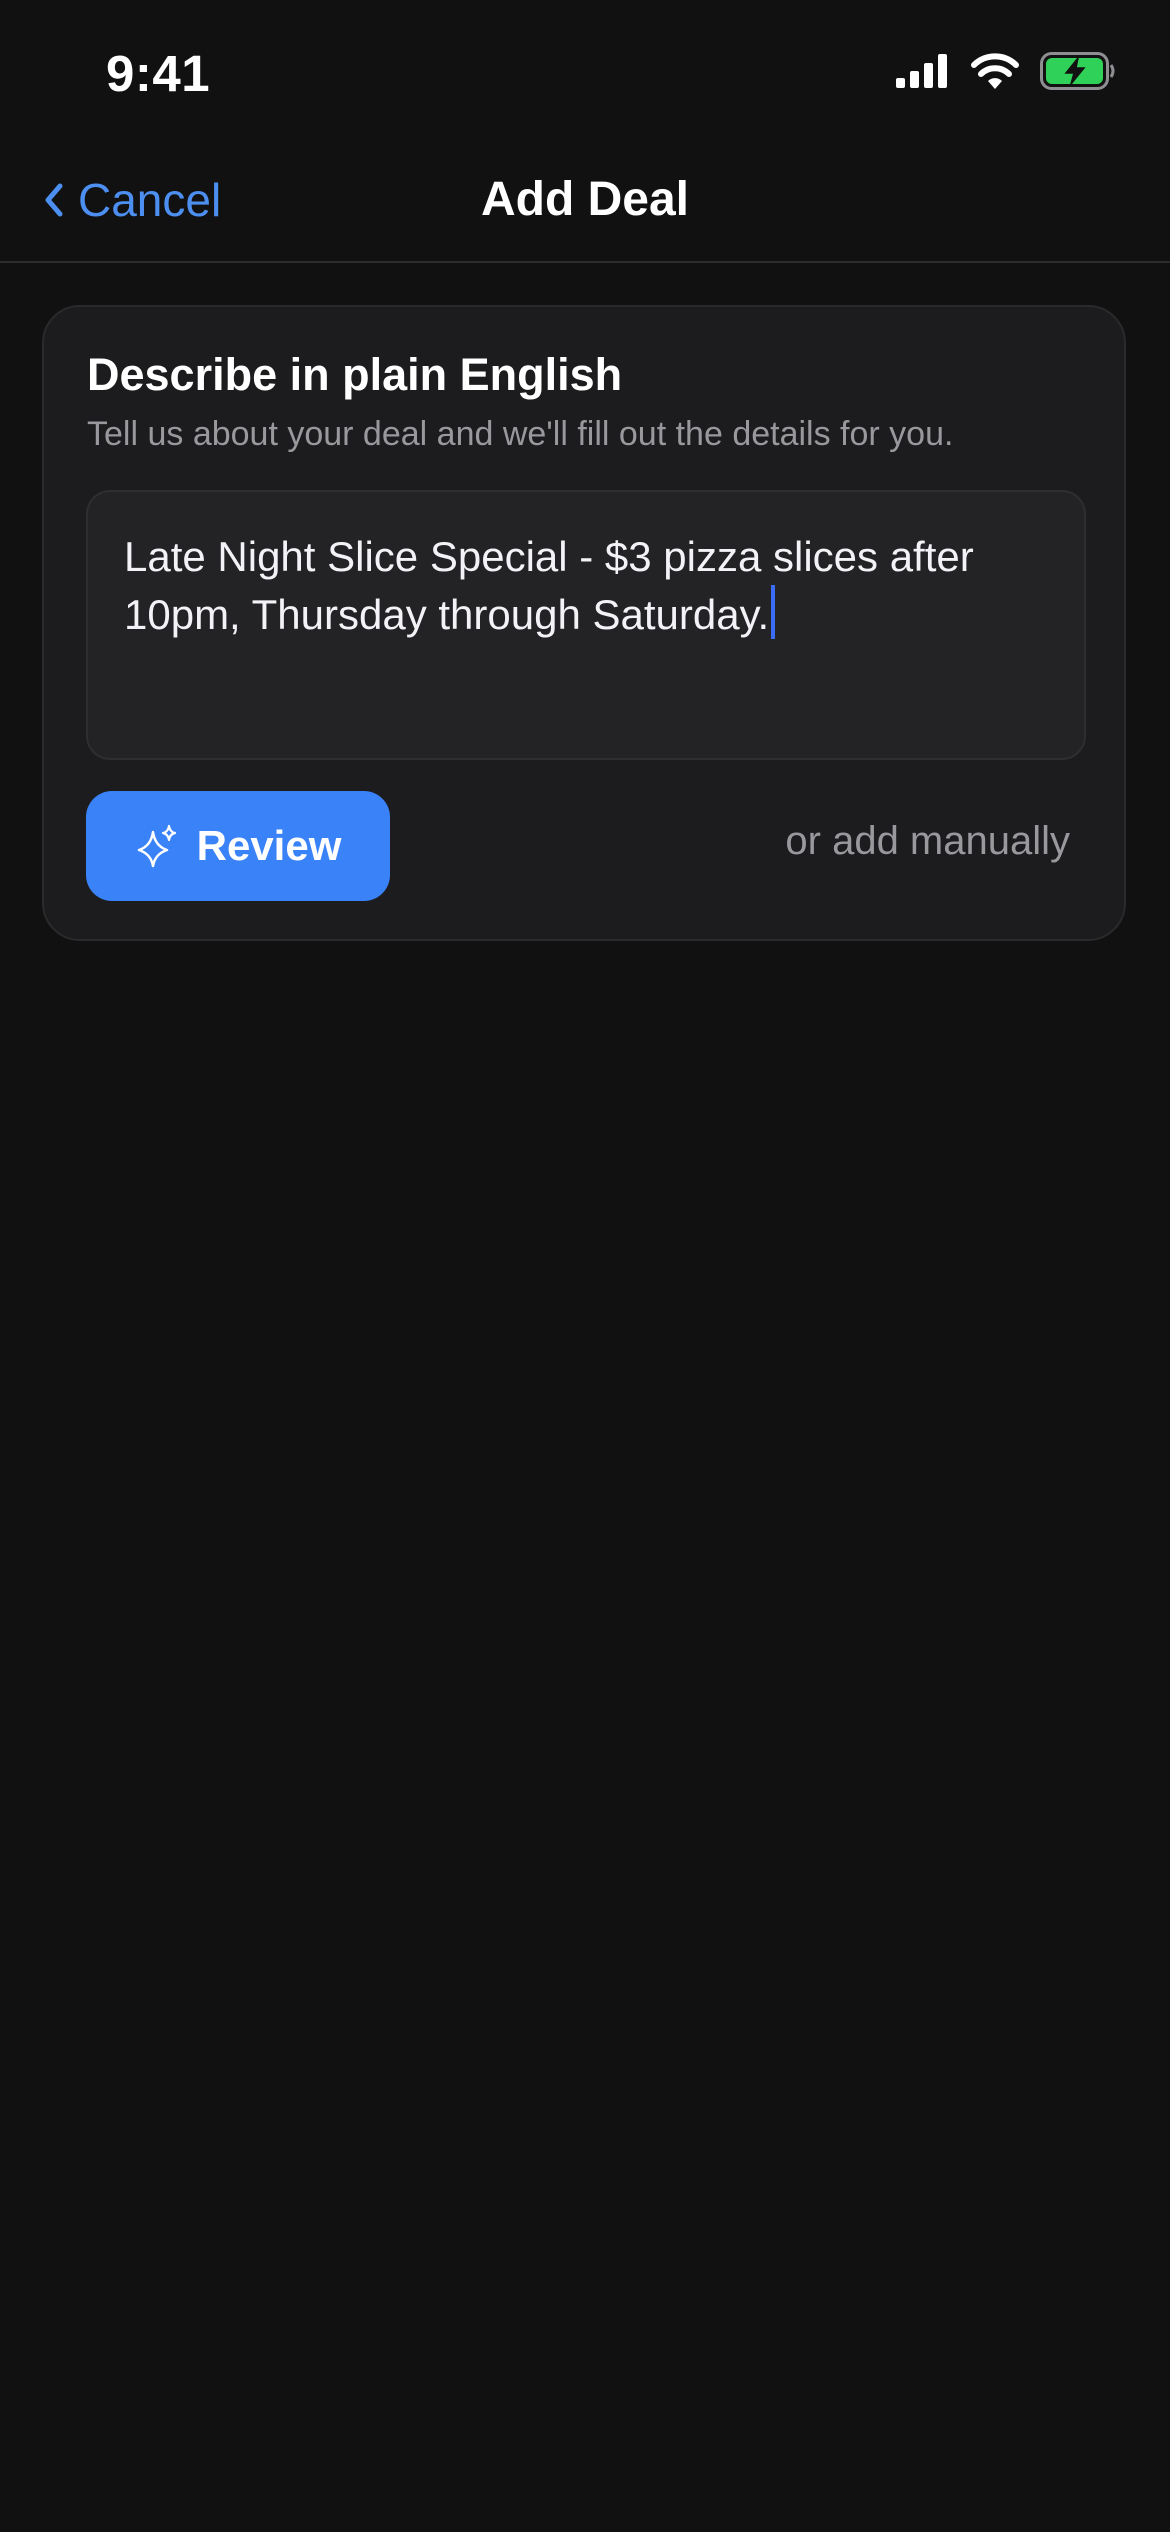 The width and height of the screenshot is (1170, 2532). Describe the element at coordinates (773, 612) in the screenshot. I see `text-cursor` at that location.